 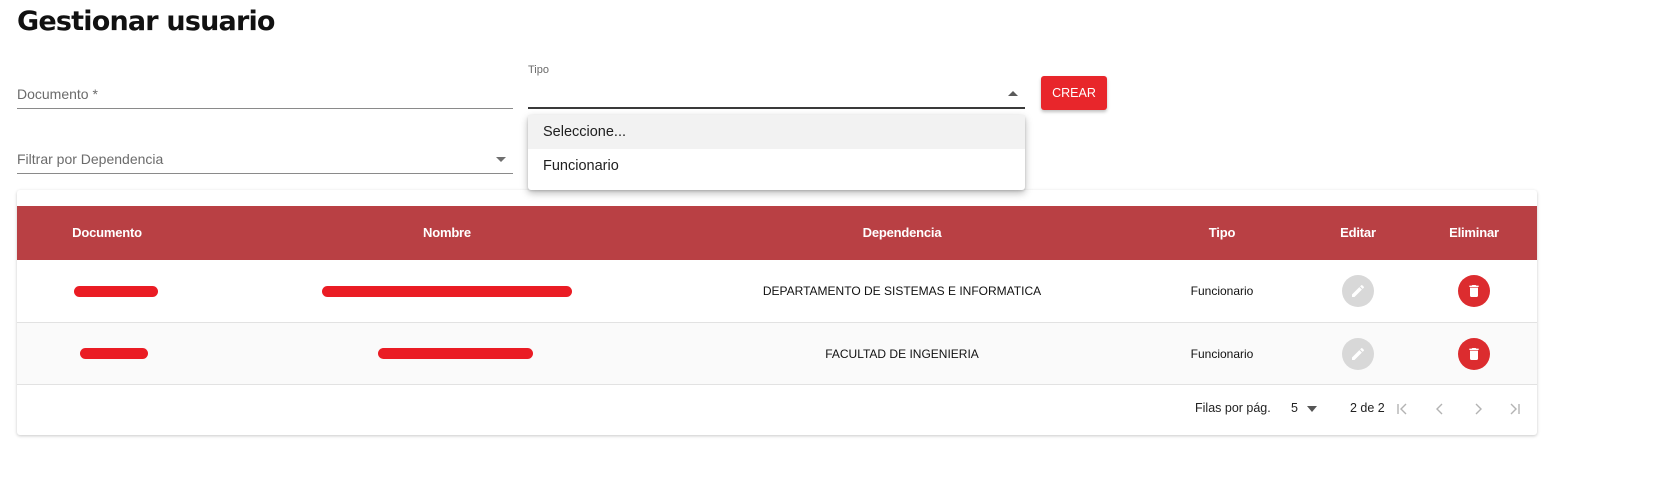 What do you see at coordinates (1358, 232) in the screenshot?
I see `header-editar: Editar` at bounding box center [1358, 232].